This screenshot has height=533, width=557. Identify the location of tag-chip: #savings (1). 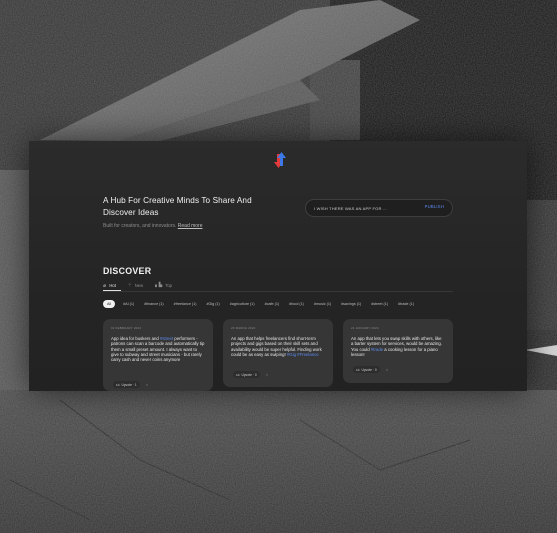
(351, 304).